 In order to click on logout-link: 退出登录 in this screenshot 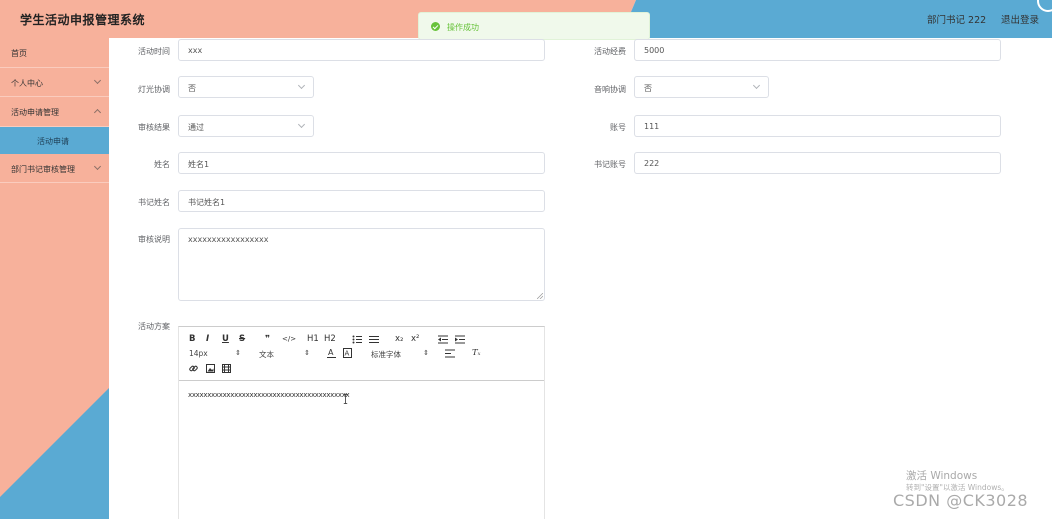, I will do `click(1020, 19)`.